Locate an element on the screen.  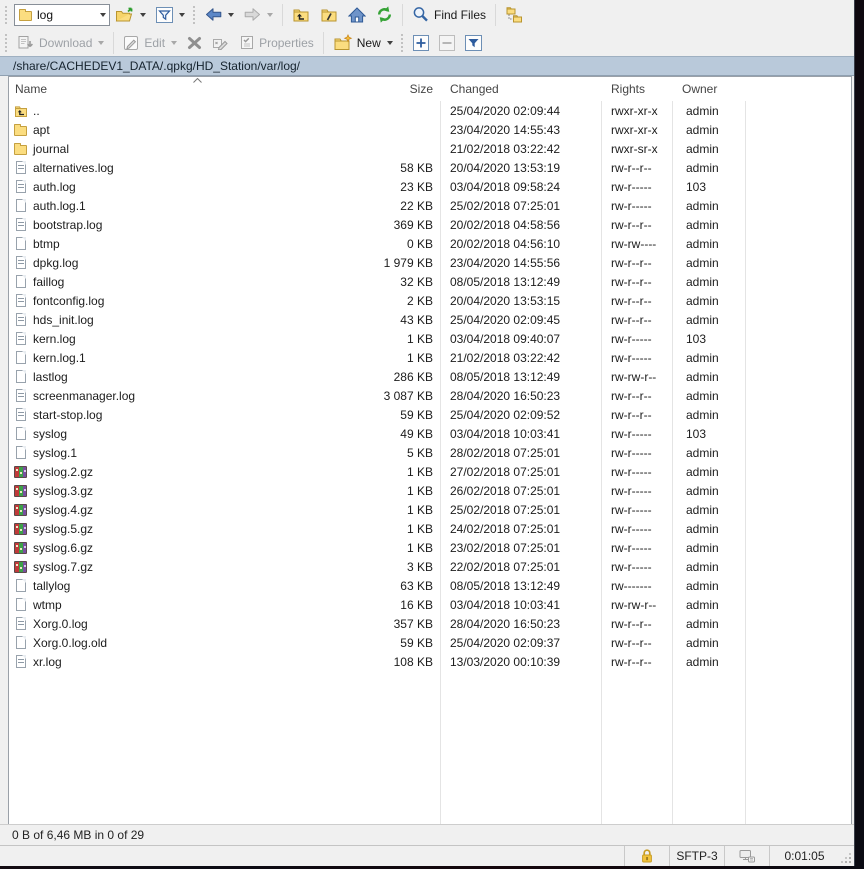
forward-button is located at coordinates (258, 14).